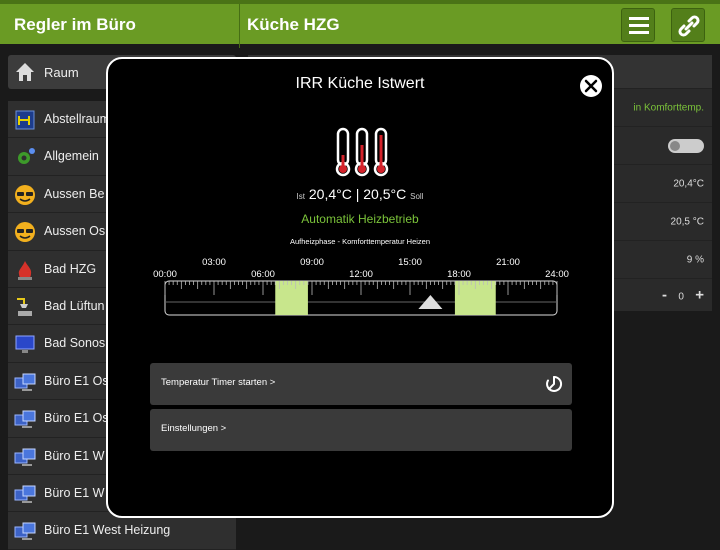 Image resolution: width=720 pixels, height=550 pixels. What do you see at coordinates (25, 344) in the screenshot?
I see `monitor-icon` at bounding box center [25, 344].